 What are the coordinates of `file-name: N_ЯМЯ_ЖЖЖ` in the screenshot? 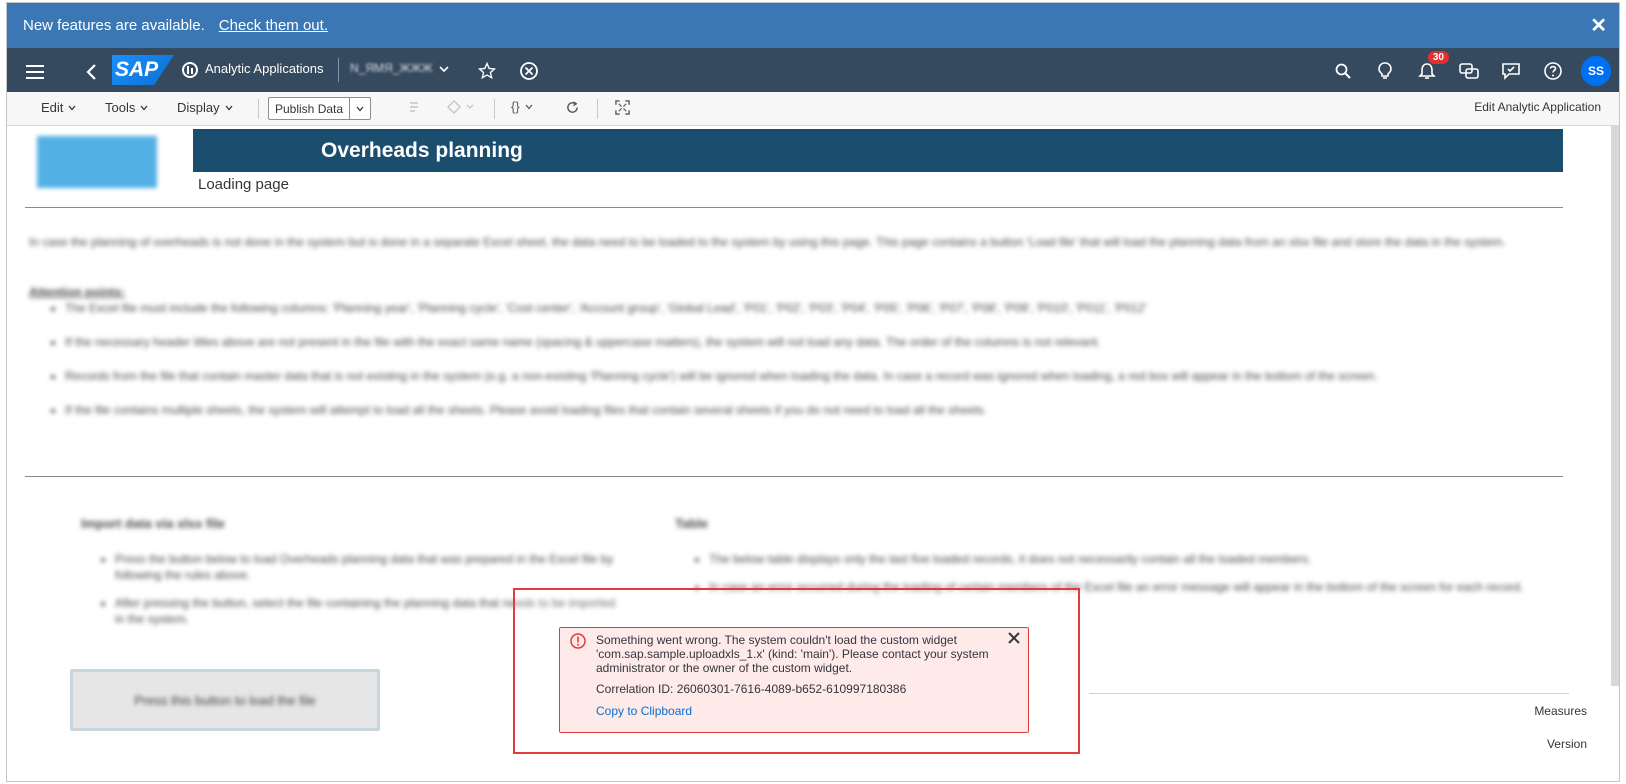 It's located at (391, 68).